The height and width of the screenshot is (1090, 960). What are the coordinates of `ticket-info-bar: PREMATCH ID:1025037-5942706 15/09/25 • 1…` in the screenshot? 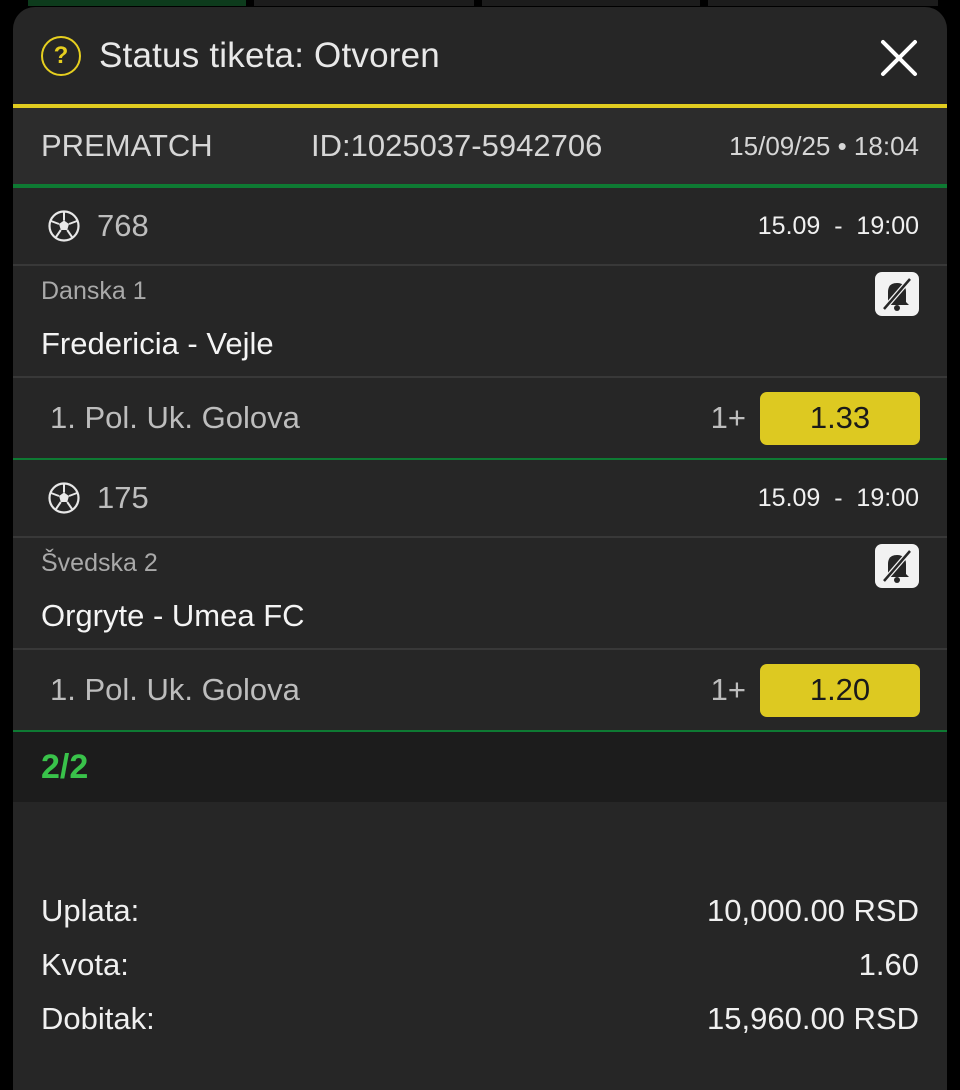 It's located at (480, 148).